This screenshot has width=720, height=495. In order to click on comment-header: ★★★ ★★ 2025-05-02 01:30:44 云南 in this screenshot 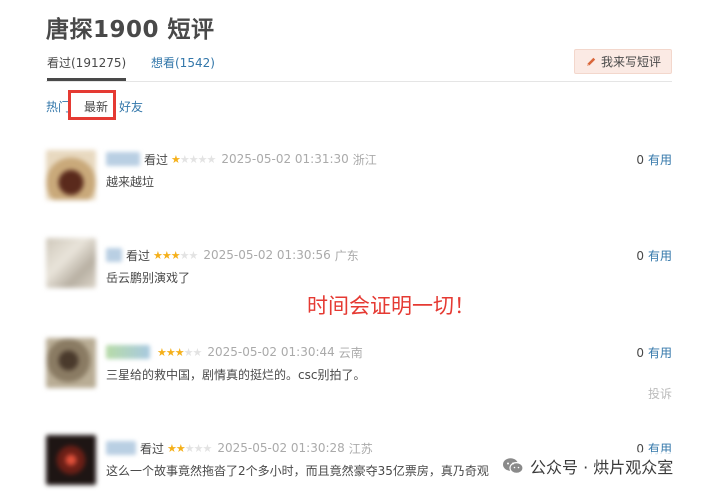, I will do `click(234, 352)`.